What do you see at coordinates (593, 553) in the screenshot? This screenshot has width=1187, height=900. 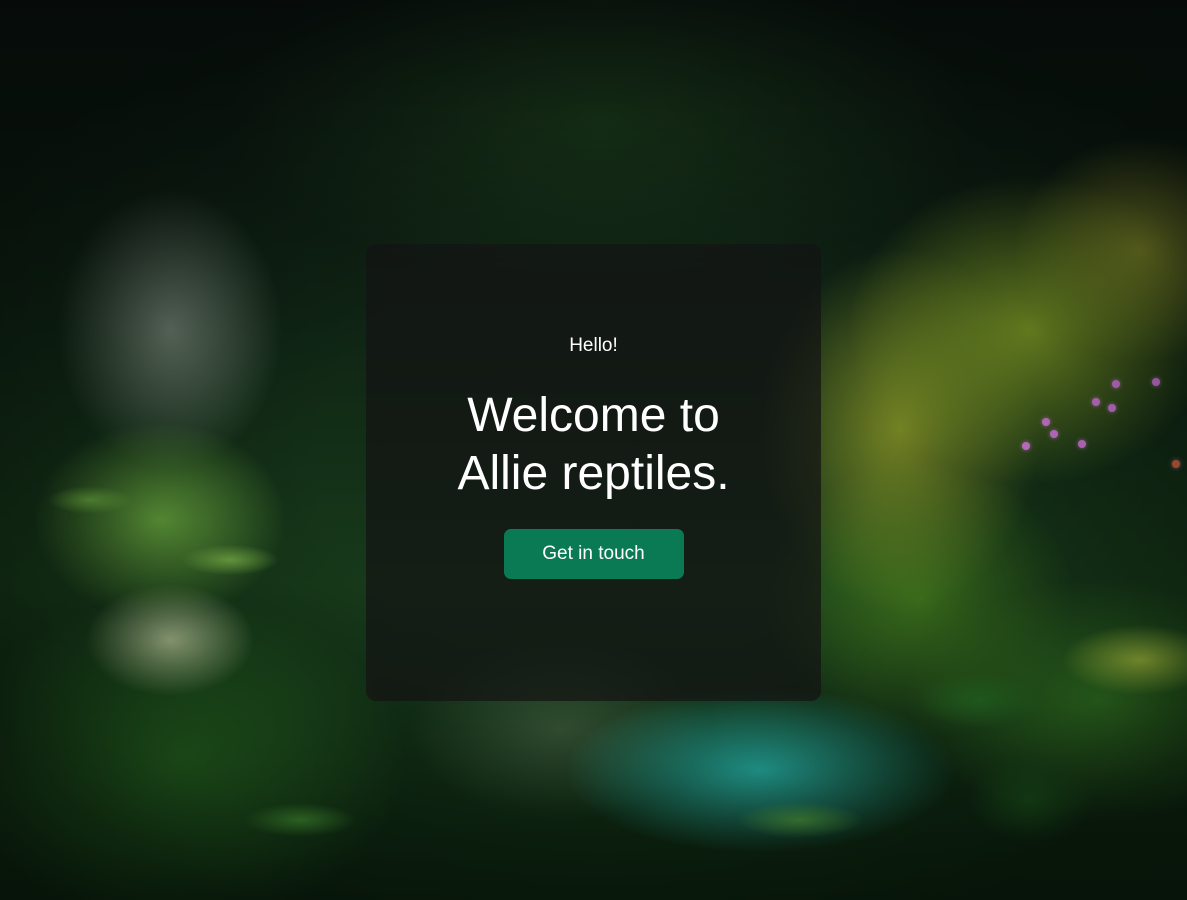 I see `get-in-touch-button: Get in touch` at bounding box center [593, 553].